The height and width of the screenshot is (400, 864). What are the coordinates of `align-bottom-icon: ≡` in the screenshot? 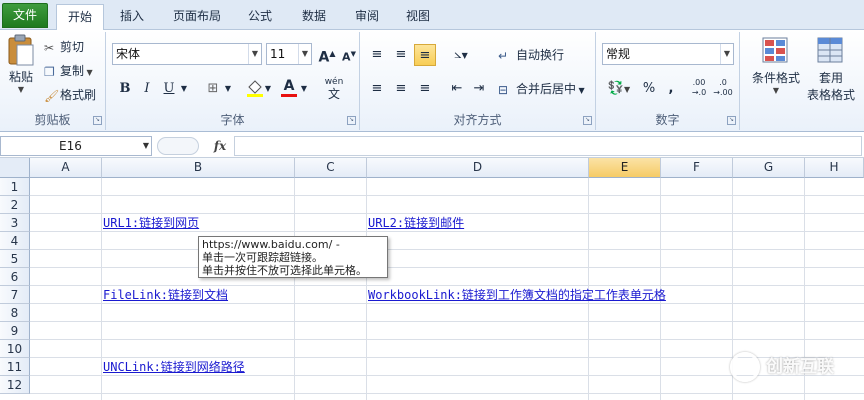 It's located at (425, 55).